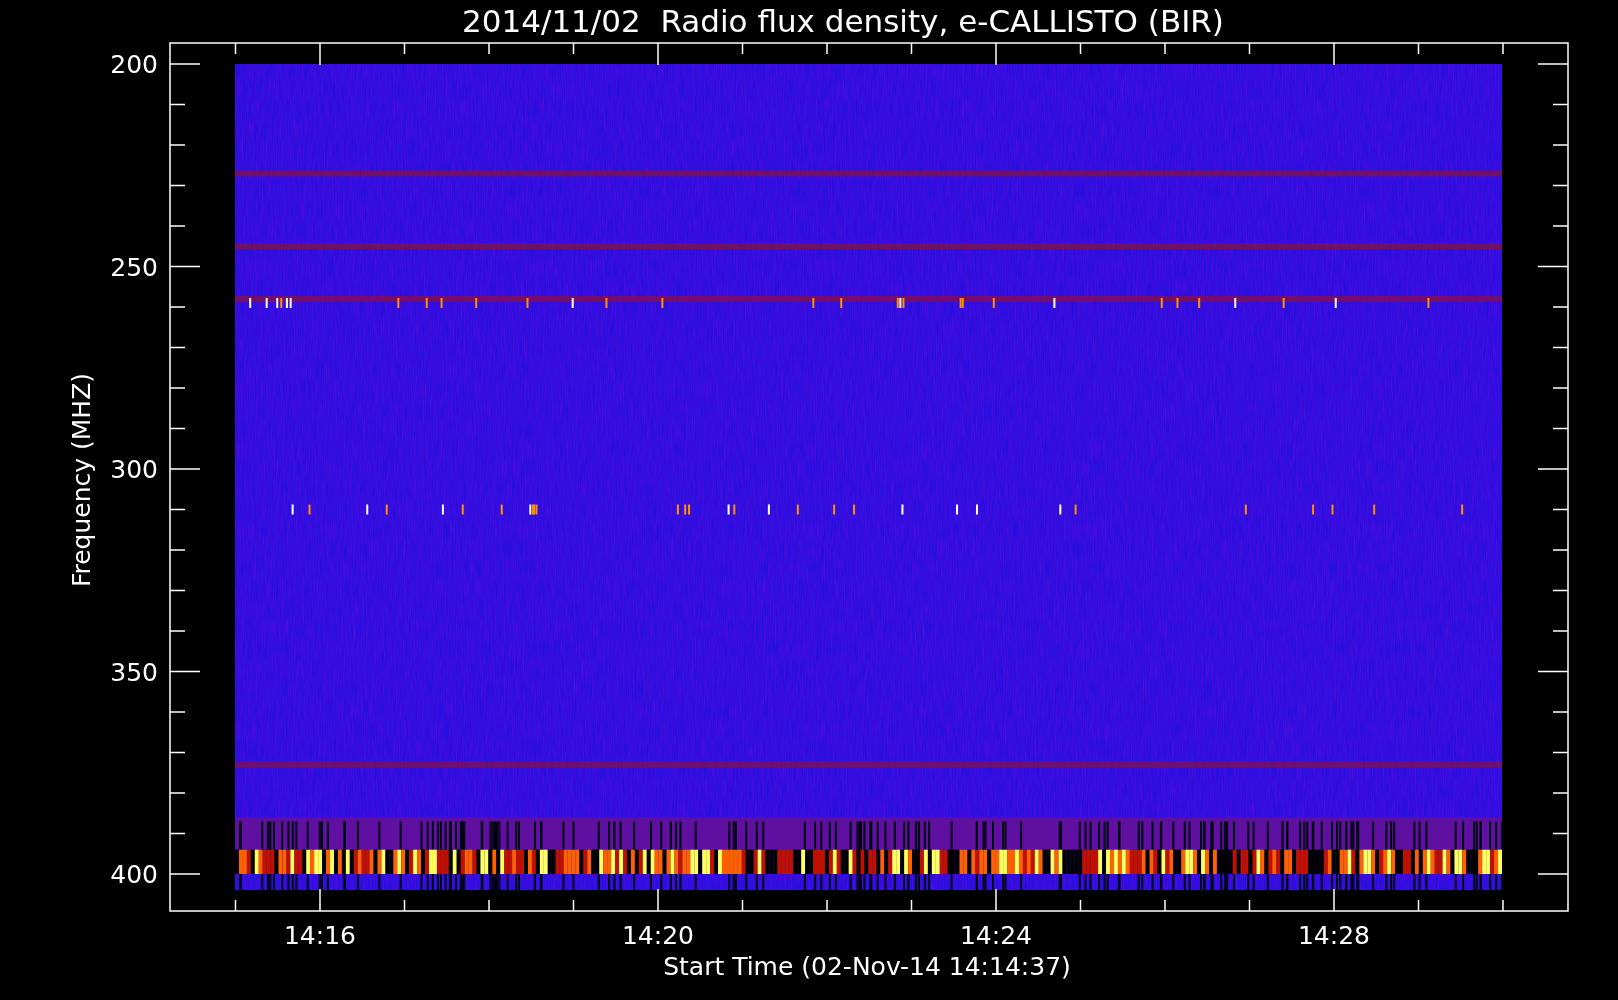  Describe the element at coordinates (81, 480) in the screenshot. I see `y-axis-label: Frequency (MHZ)` at that location.